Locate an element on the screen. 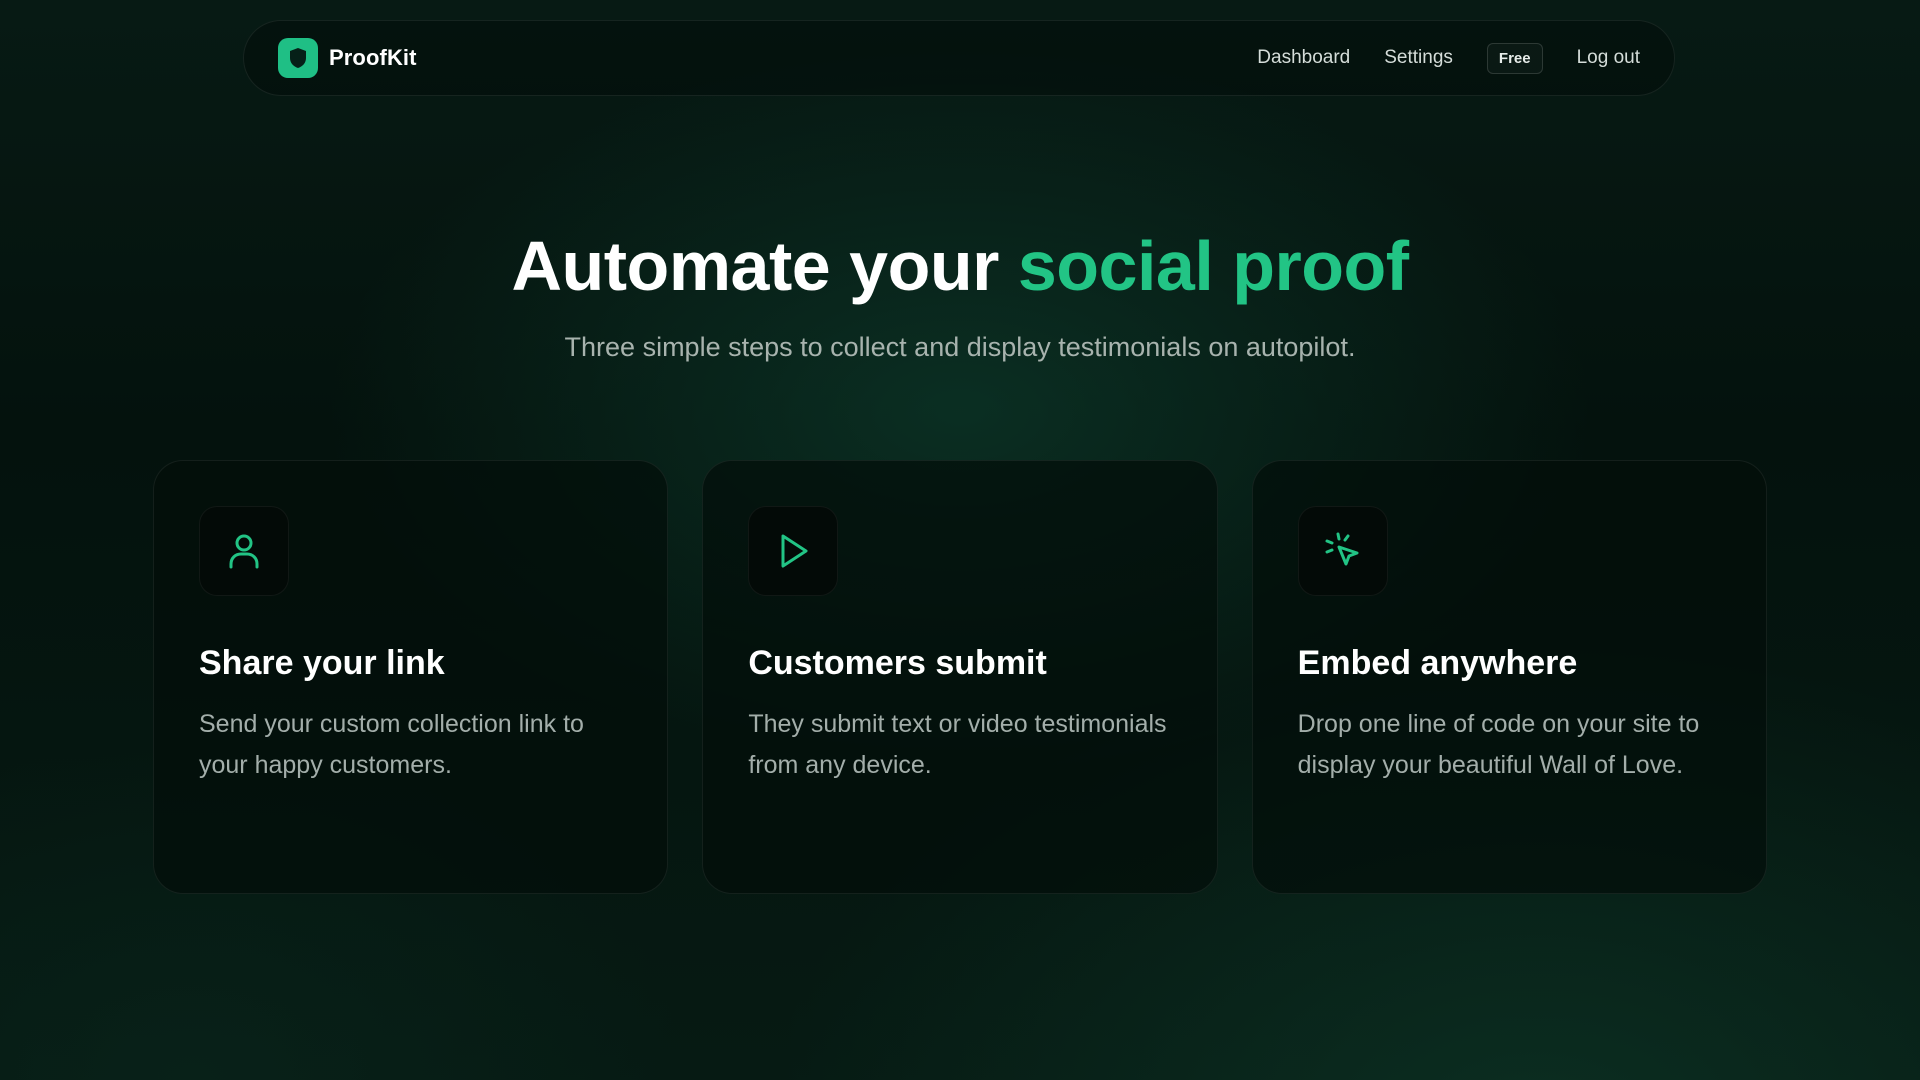 This screenshot has height=1080, width=1920. hero-title: Automate your social proof is located at coordinates (960, 266).